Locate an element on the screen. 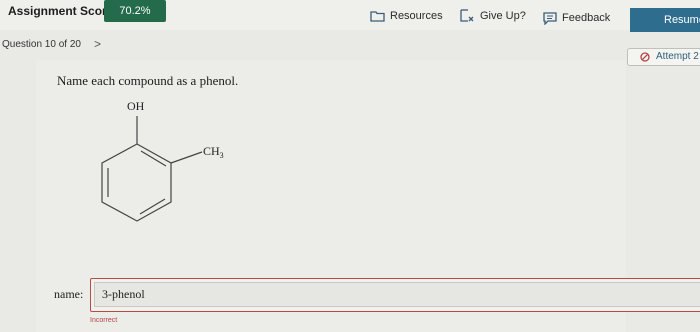 The height and width of the screenshot is (332, 700). attempt-status-icon is located at coordinates (645, 57).